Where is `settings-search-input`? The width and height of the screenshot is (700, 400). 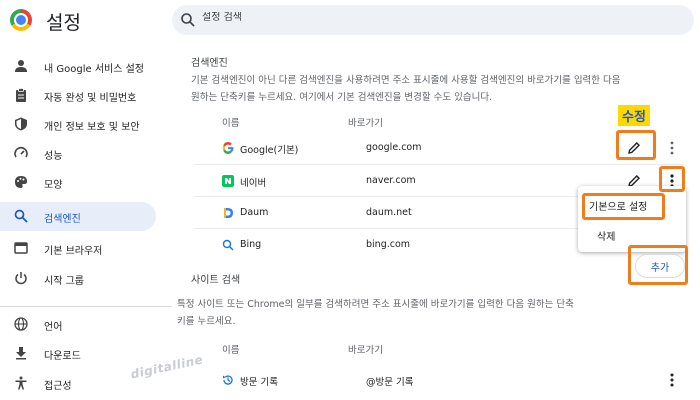 settings-search-input is located at coordinates (442, 17).